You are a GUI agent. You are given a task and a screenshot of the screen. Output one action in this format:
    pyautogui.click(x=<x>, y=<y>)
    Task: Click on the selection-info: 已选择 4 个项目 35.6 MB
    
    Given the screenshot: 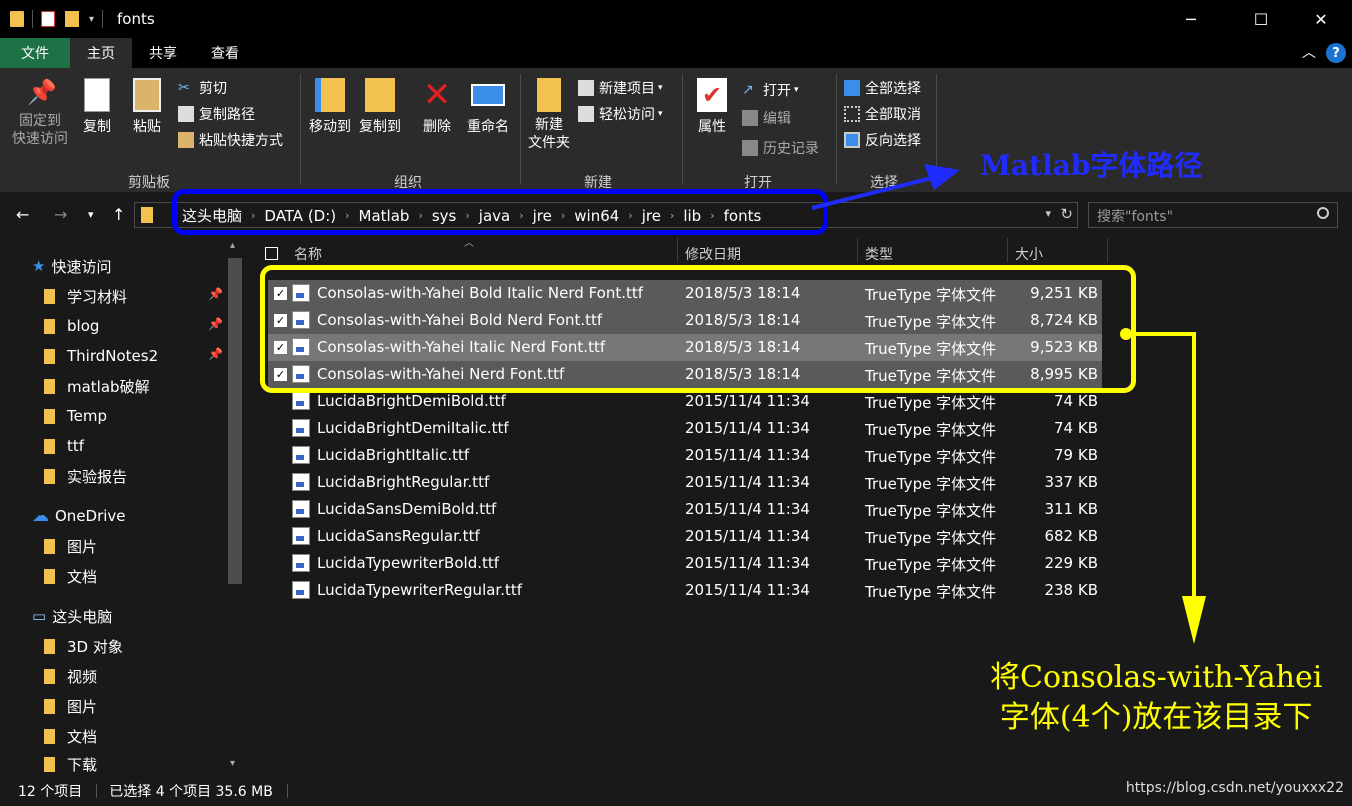 What is the action you would take?
    pyautogui.click(x=191, y=792)
    